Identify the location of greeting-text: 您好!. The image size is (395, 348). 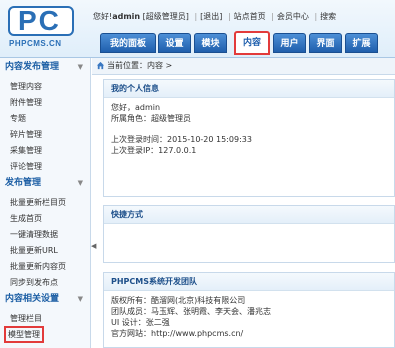
(103, 16).